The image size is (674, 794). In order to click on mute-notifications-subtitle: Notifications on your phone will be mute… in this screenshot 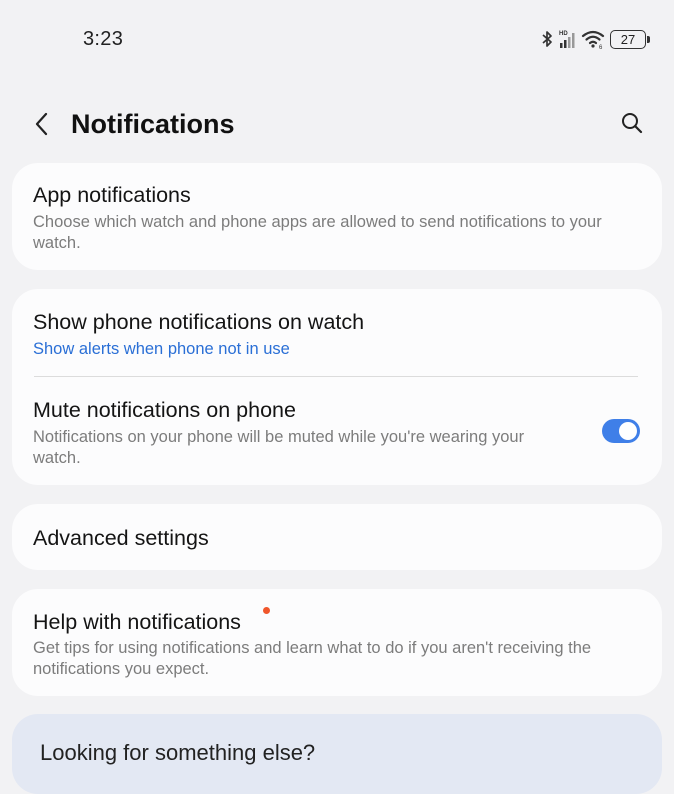, I will do `click(279, 447)`.